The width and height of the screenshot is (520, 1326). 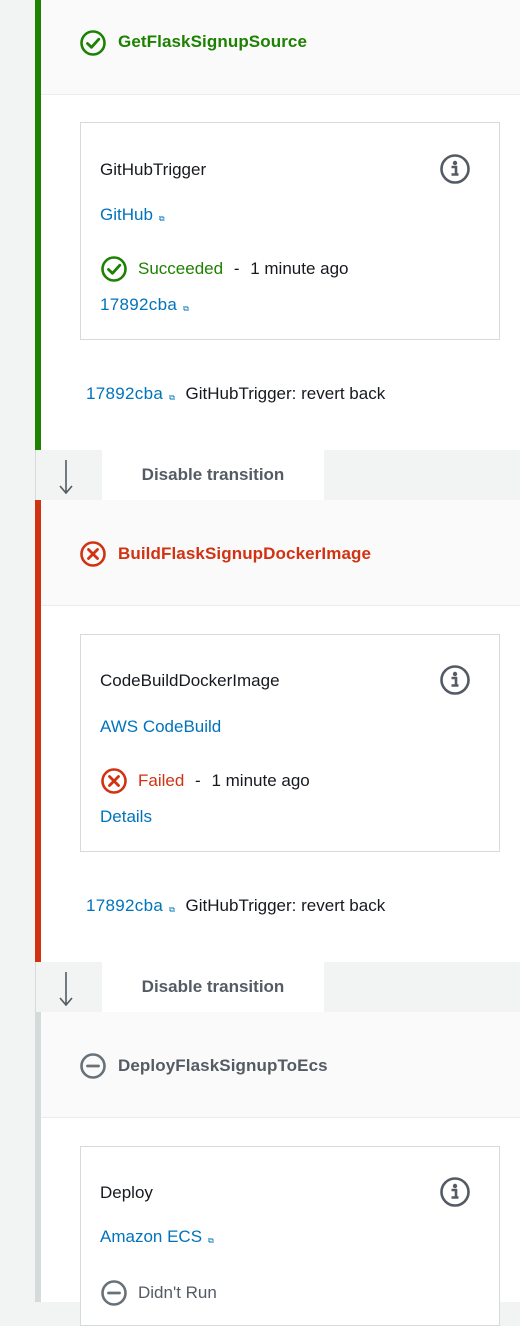 What do you see at coordinates (212, 42) in the screenshot?
I see `stage-title: GetFlaskSignupSource` at bounding box center [212, 42].